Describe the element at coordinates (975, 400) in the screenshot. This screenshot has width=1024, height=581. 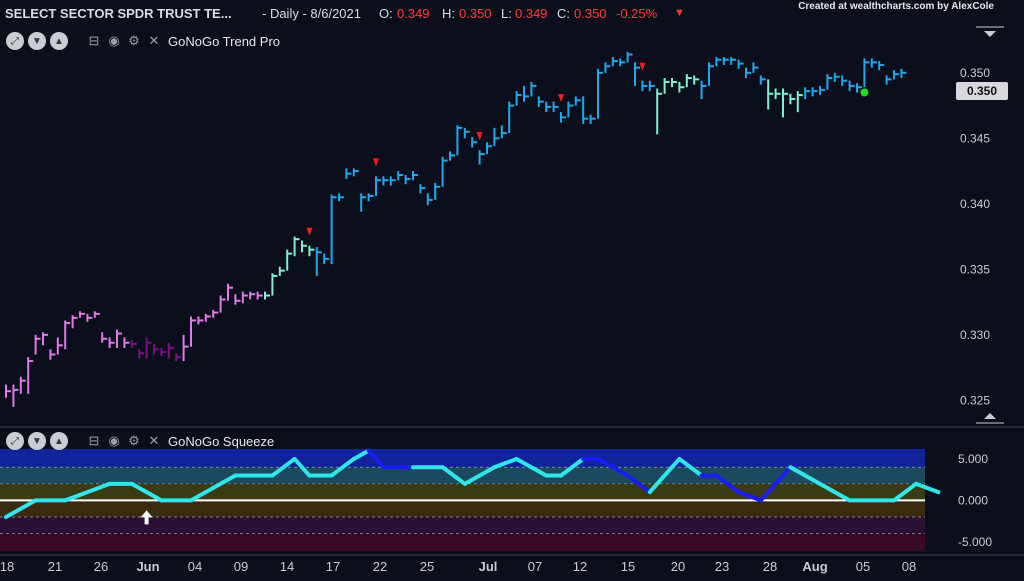
I see `y-tick-label: 0.325` at that location.